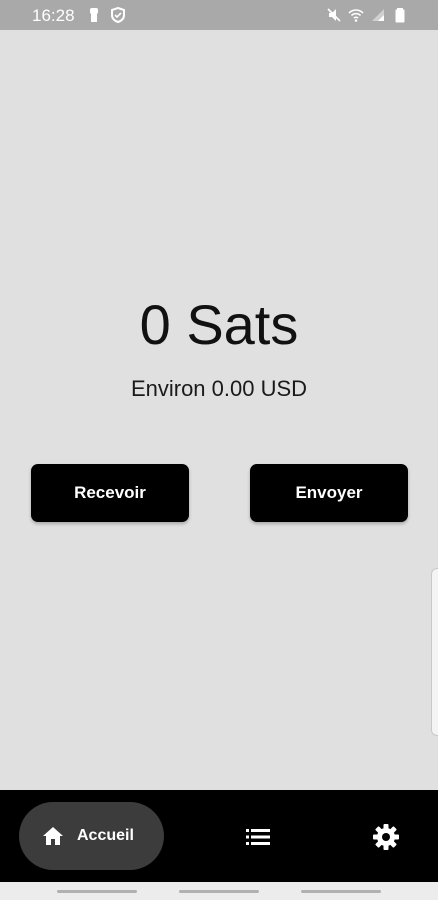  What do you see at coordinates (334, 15) in the screenshot?
I see `mute-icon` at bounding box center [334, 15].